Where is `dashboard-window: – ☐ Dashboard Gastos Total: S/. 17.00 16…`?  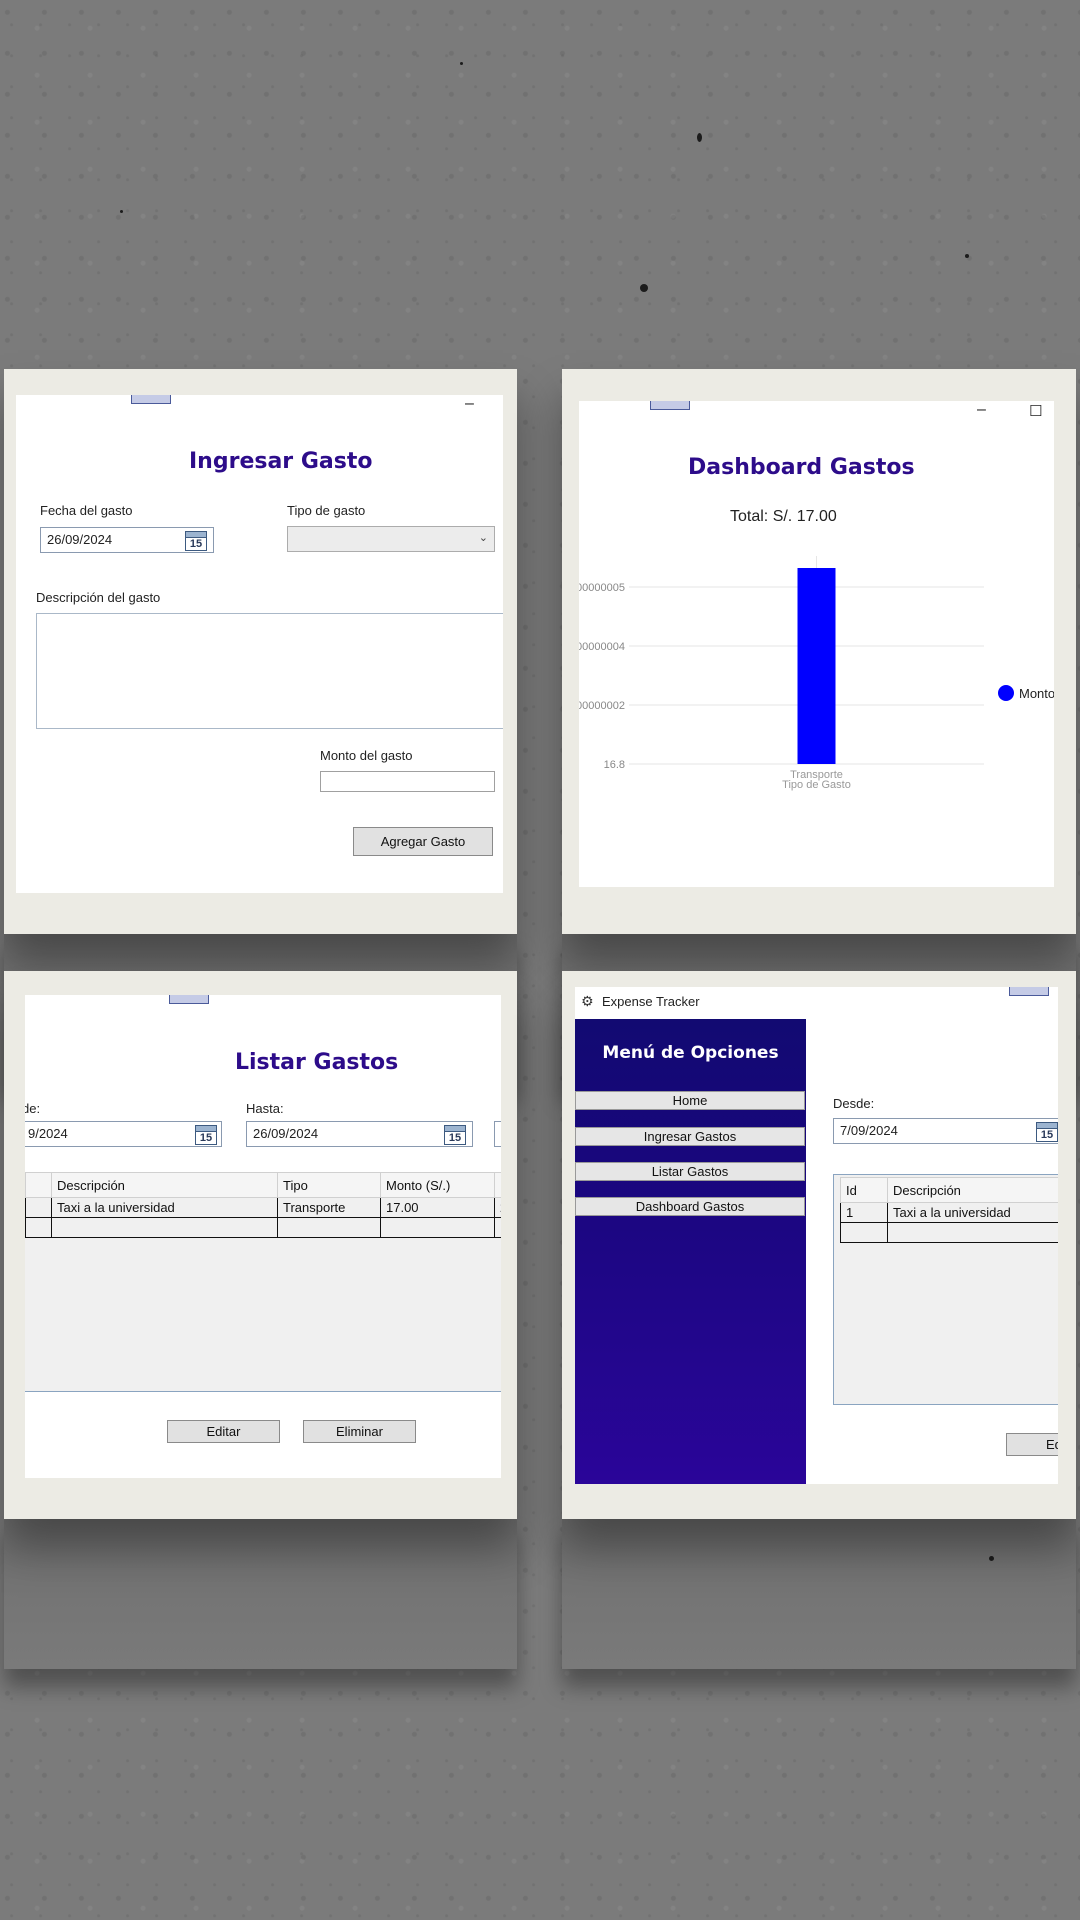
dashboard-window: – ☐ Dashboard Gastos Total: S/. 17.00 16… is located at coordinates (816, 644).